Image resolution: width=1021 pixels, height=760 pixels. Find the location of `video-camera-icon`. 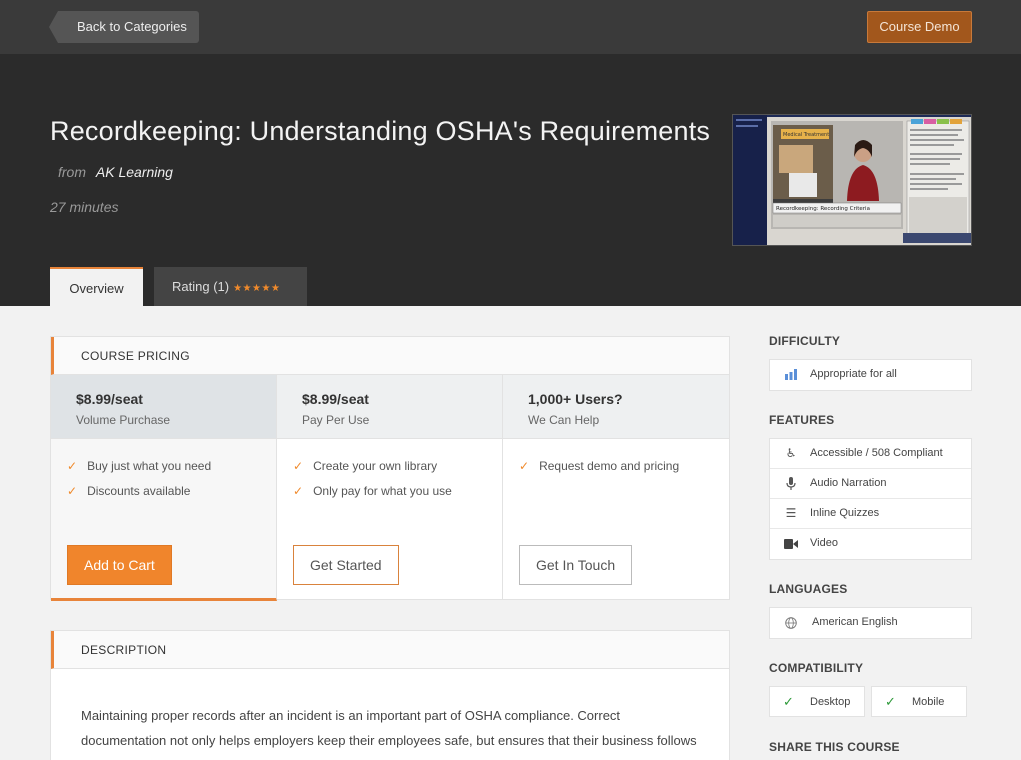

video-camera-icon is located at coordinates (791, 544).